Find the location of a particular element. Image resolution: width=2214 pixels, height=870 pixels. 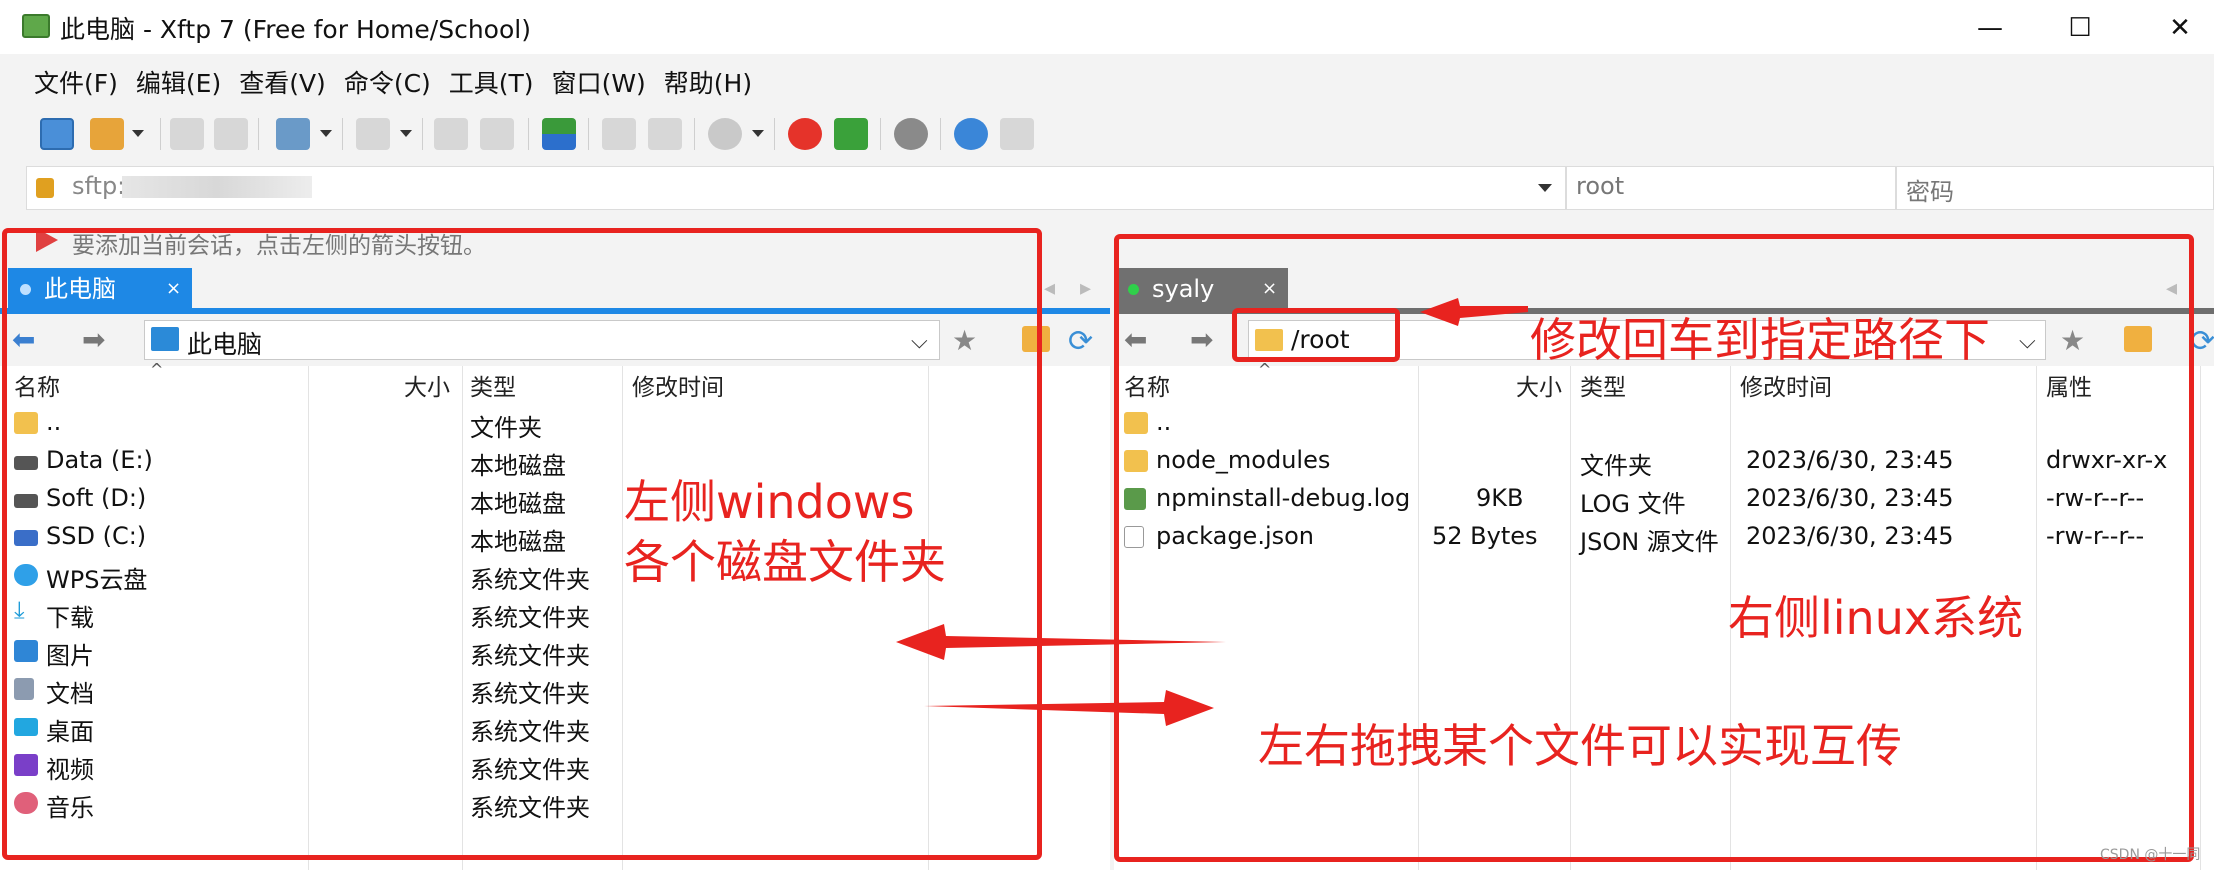

arrow-left is located at coordinates (1061, 642).